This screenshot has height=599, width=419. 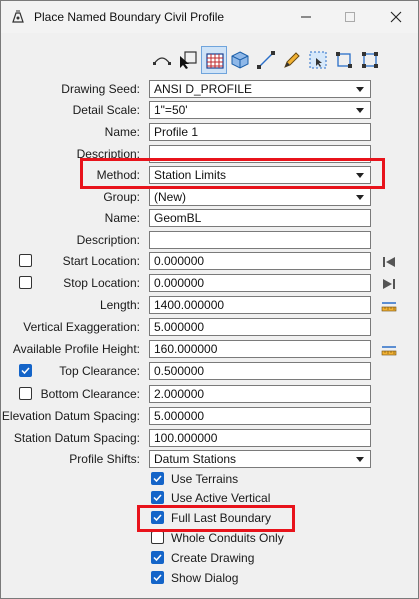 I want to click on whole-conduits-only-checkbox, so click(x=157, y=537).